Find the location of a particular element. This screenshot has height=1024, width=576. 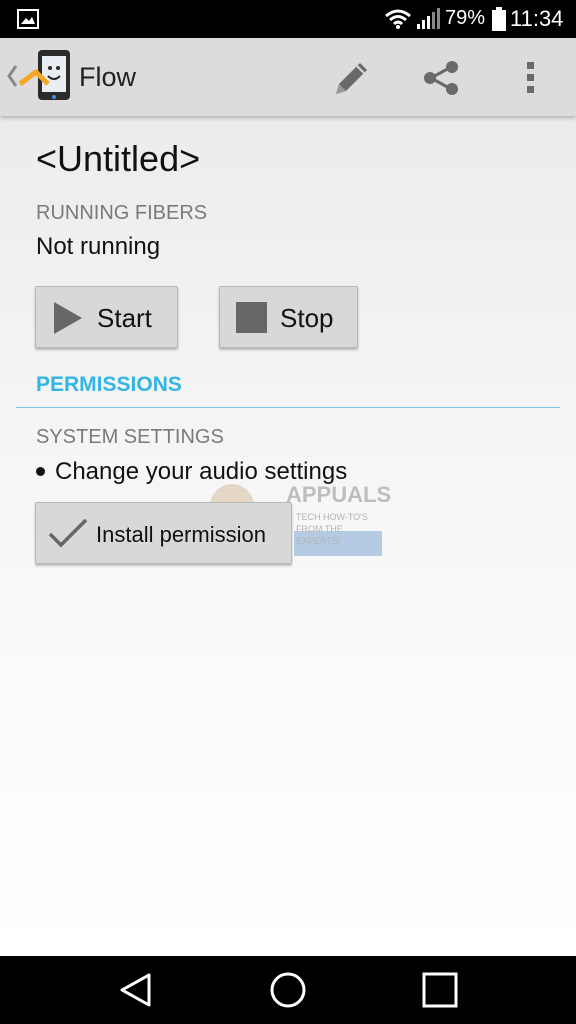

running-status: Not running is located at coordinates (98, 246).